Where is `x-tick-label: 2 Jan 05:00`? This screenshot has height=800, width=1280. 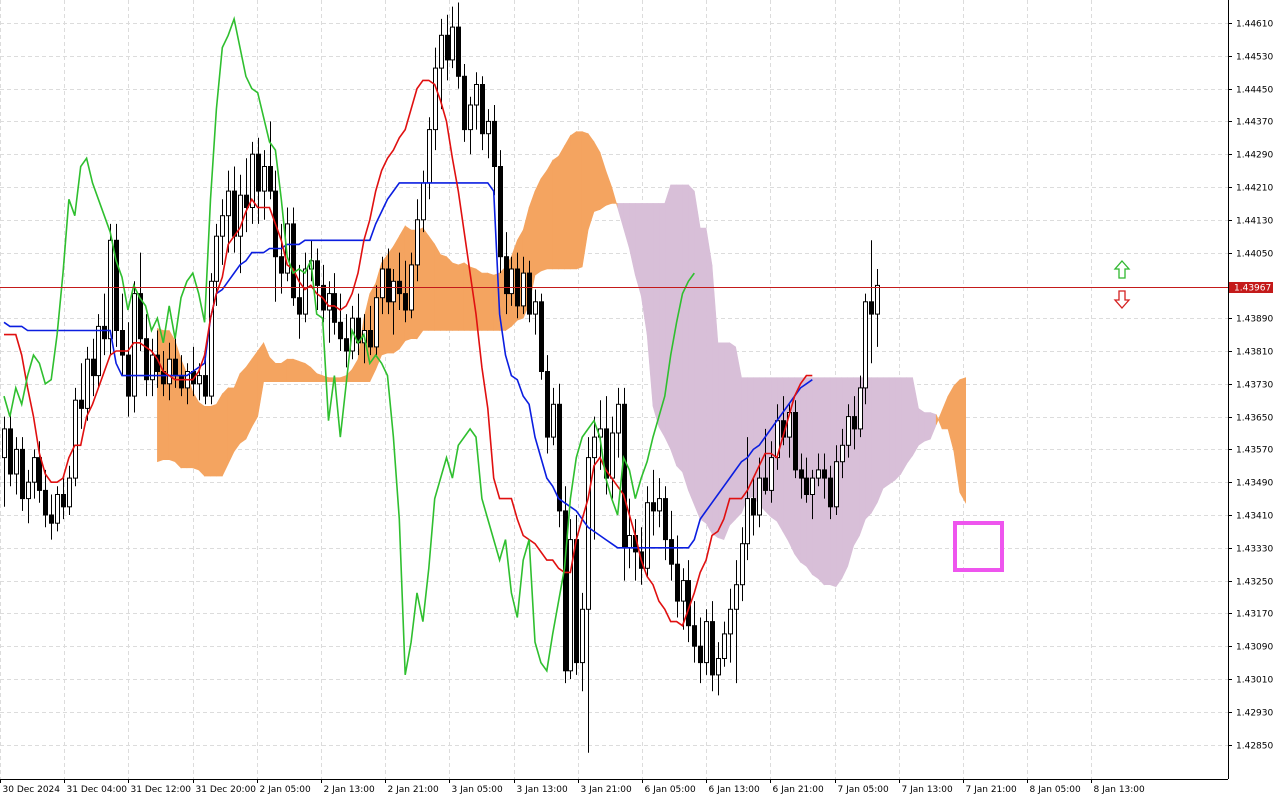
x-tick-label: 2 Jan 05:00 is located at coordinates (286, 790).